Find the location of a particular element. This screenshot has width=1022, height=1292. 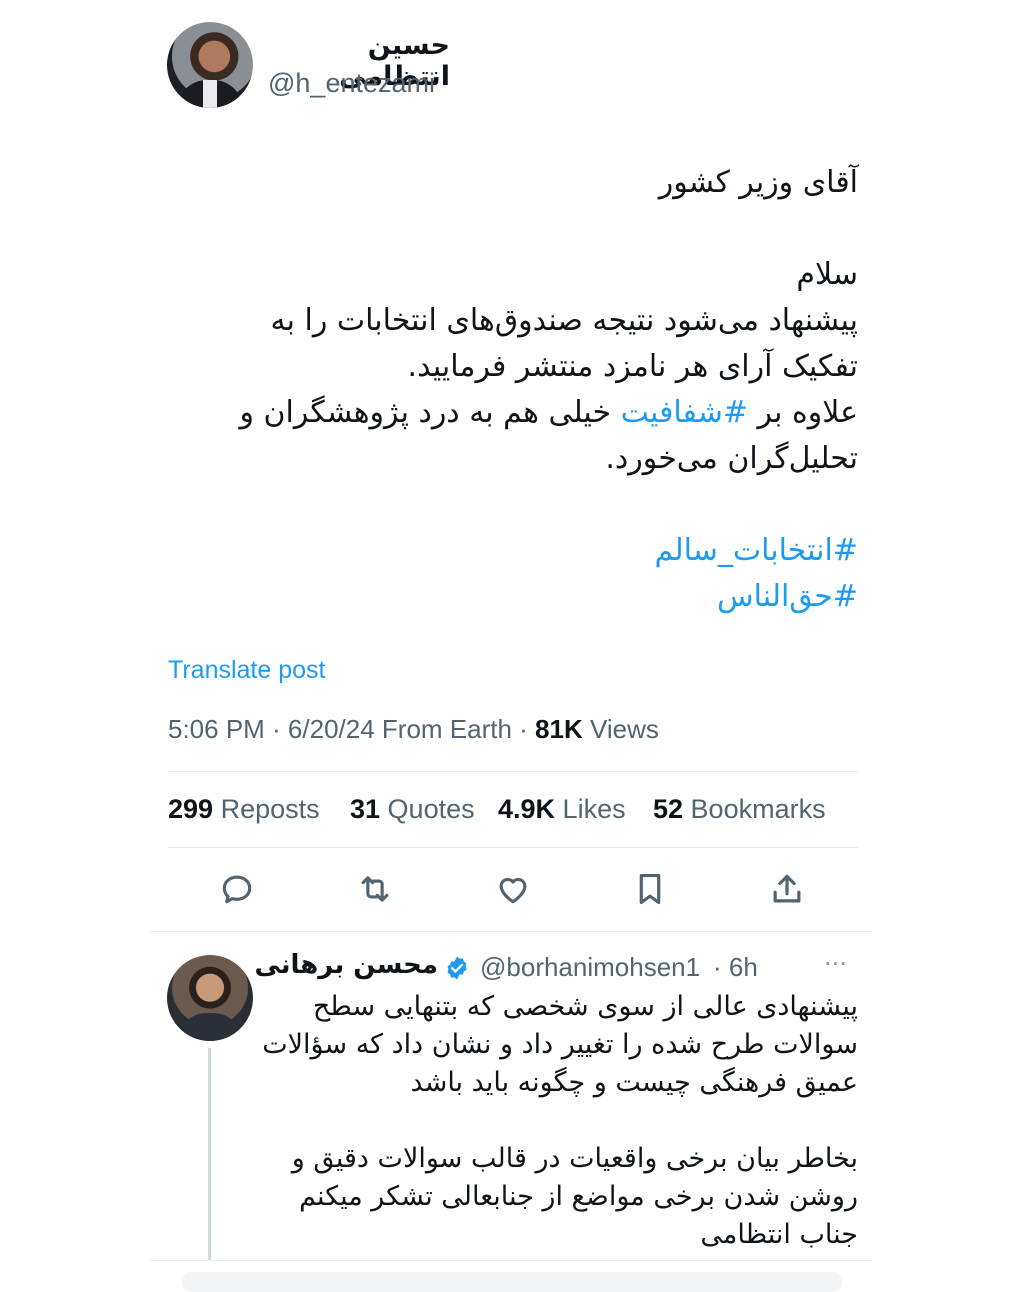

more-options-icon: ··· is located at coordinates (835, 964).